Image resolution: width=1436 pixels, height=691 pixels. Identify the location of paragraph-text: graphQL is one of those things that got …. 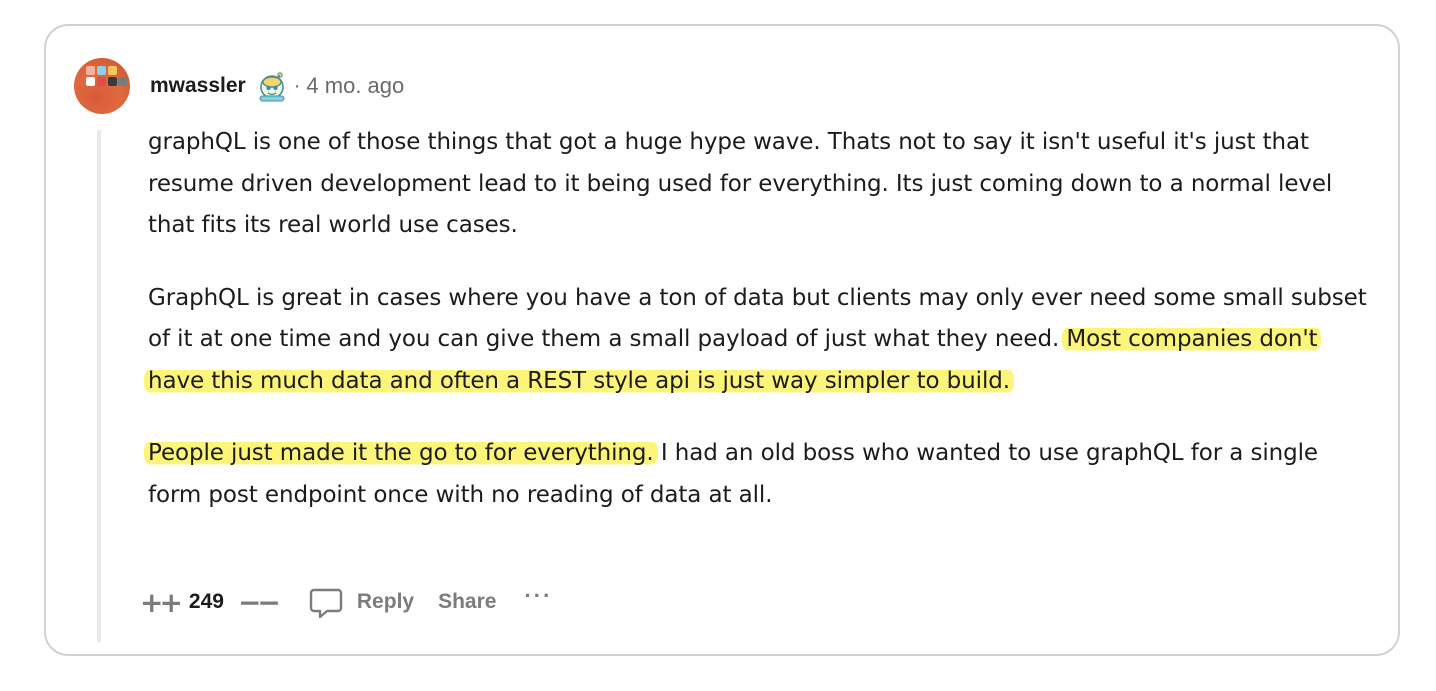
(740, 183).